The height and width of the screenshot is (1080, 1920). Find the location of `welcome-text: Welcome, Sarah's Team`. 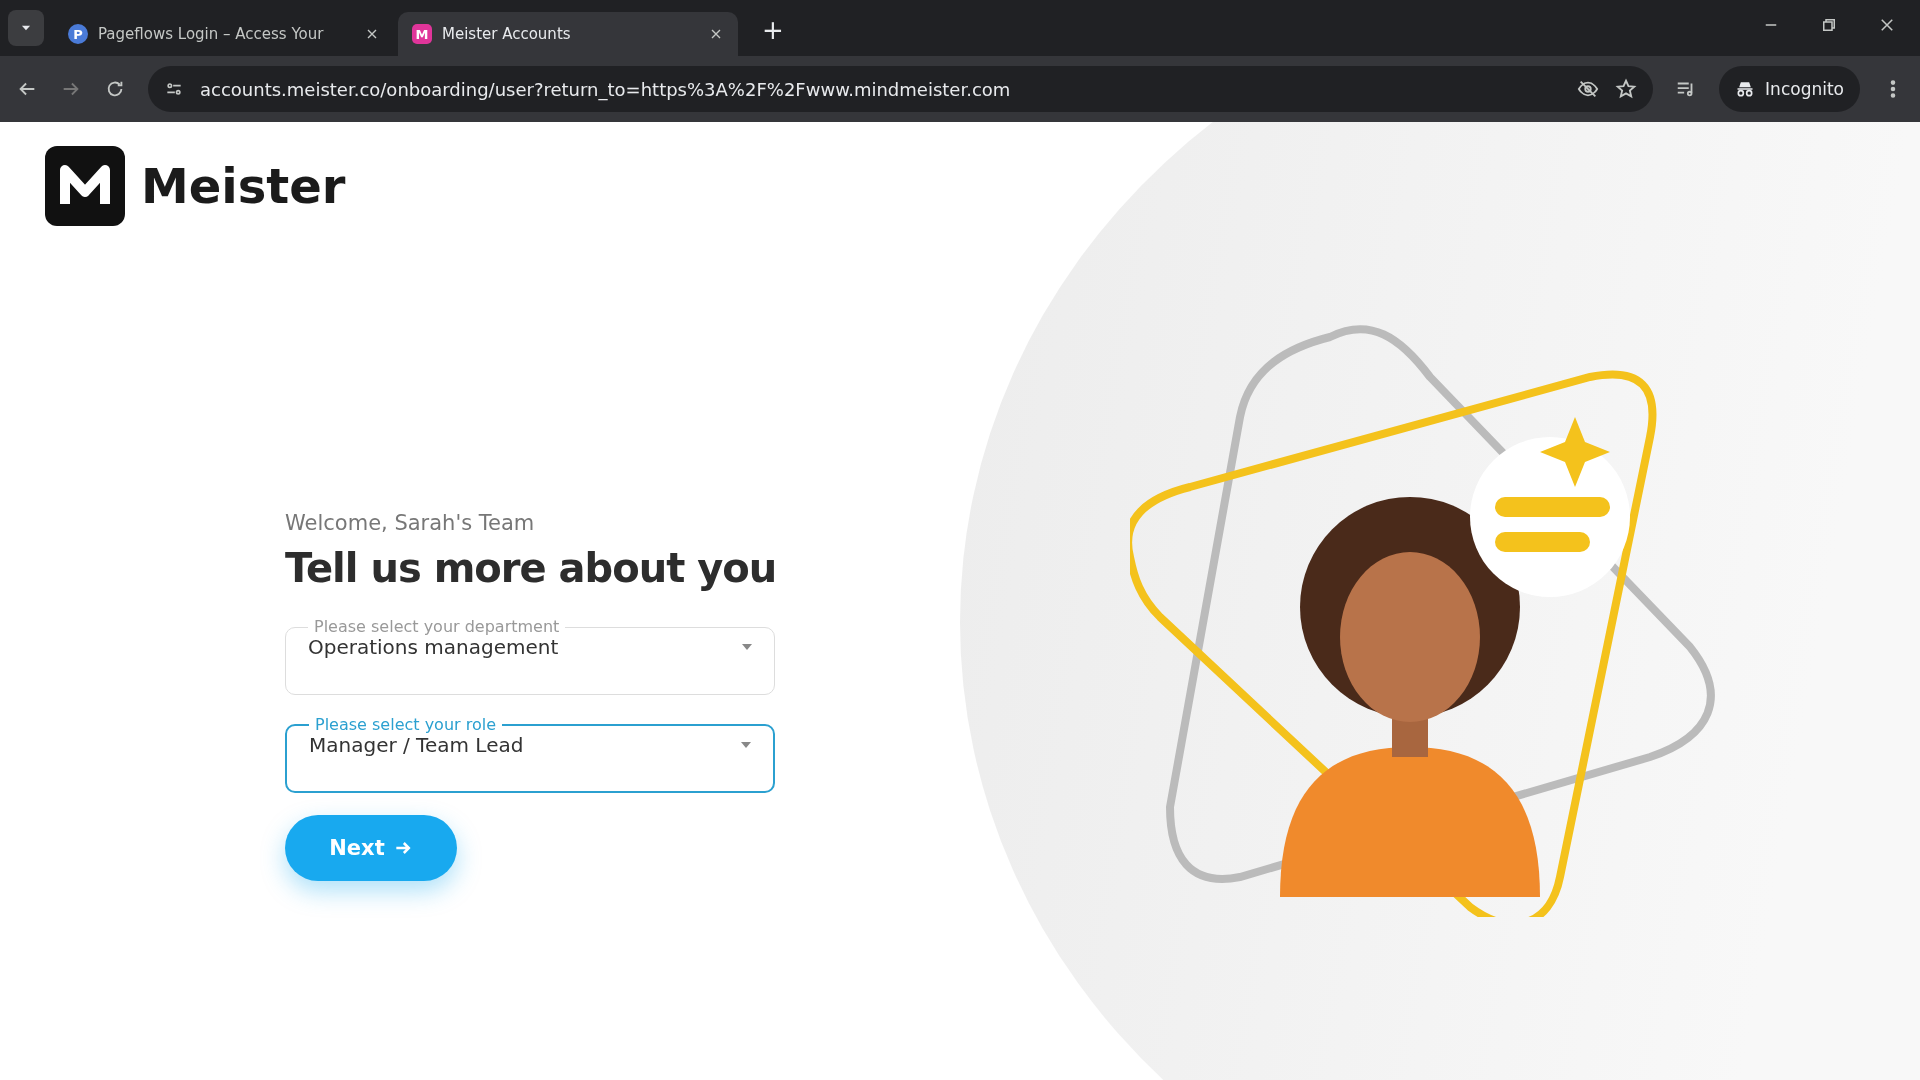

welcome-text: Welcome, Sarah's Team is located at coordinates (410, 523).